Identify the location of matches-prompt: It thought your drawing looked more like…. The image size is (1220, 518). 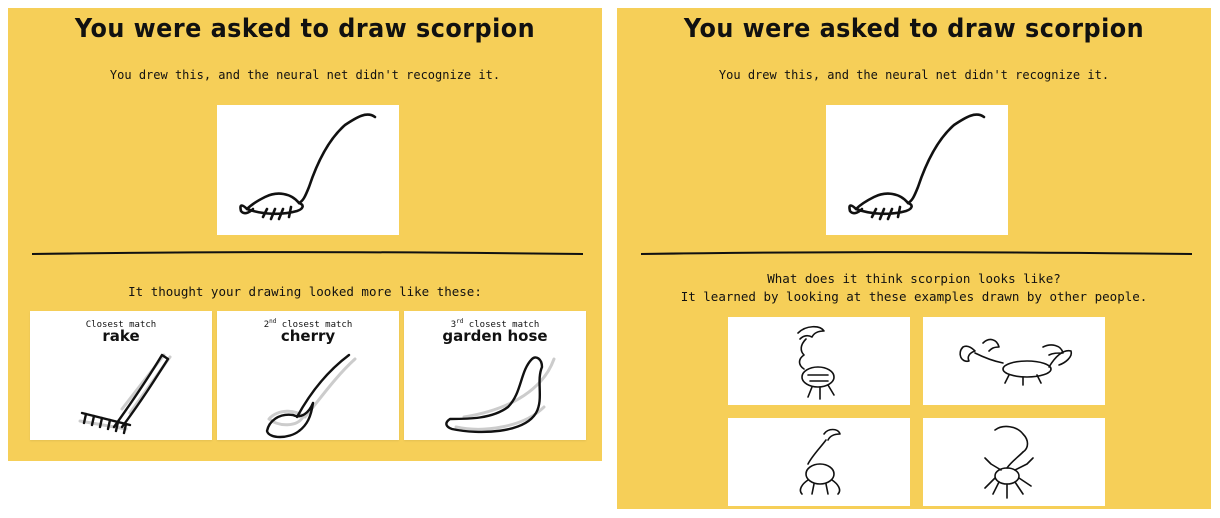
(305, 291).